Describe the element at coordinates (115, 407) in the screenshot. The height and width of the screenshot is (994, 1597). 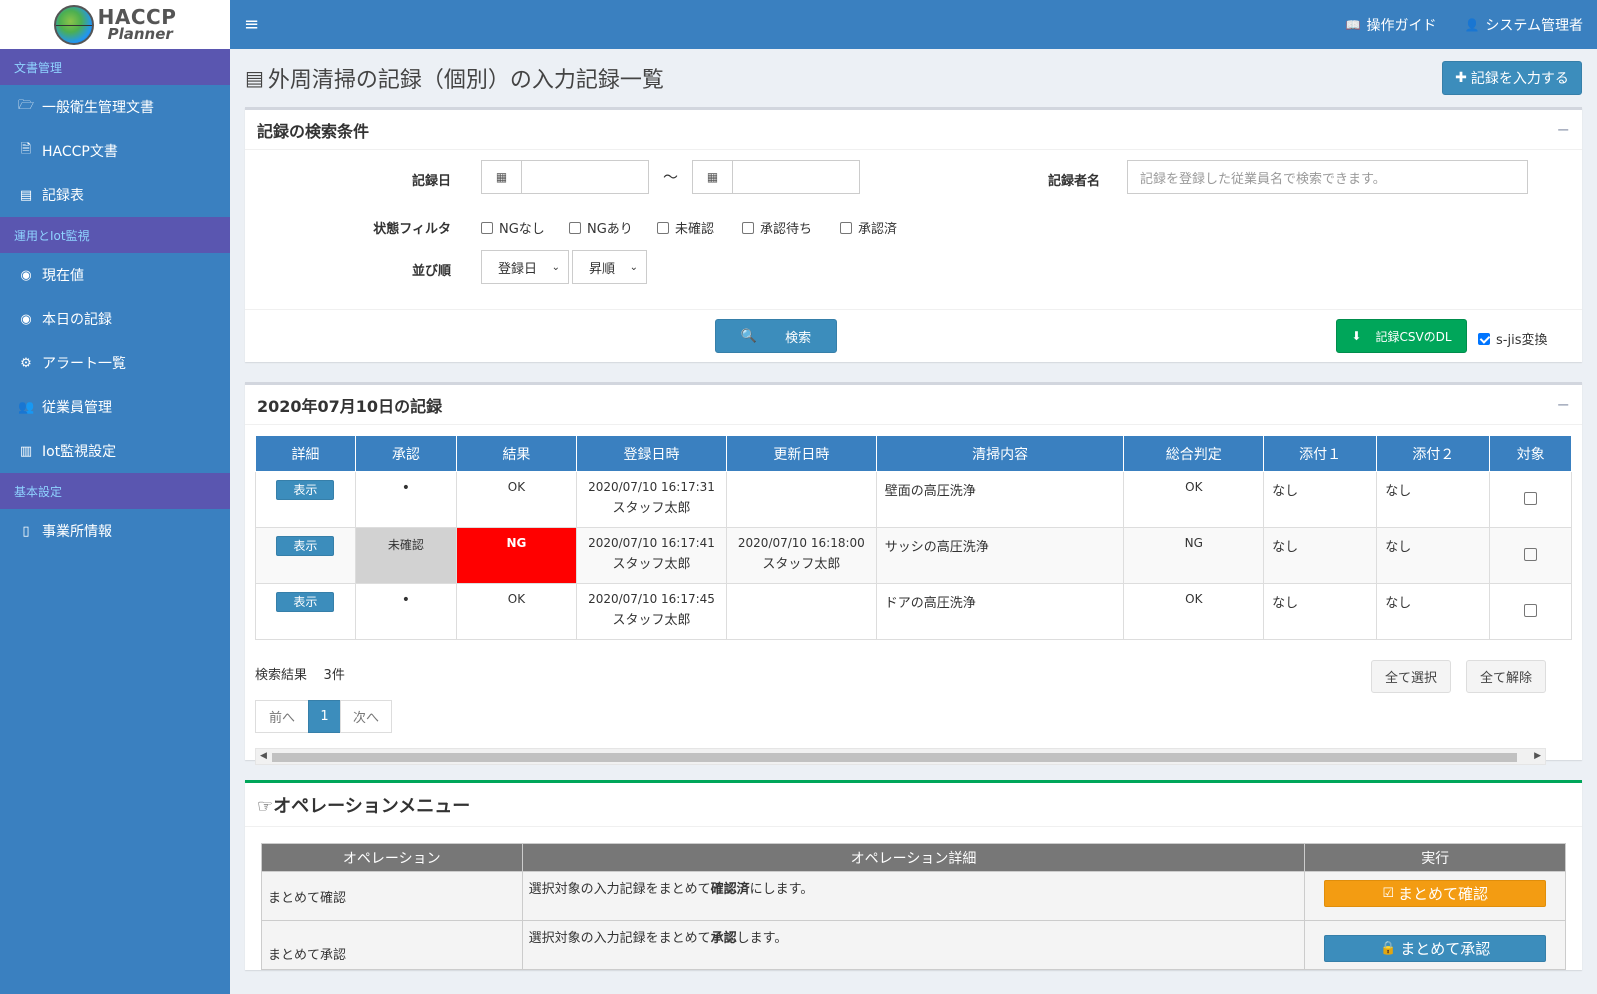
I see `sidebar-item-employees: 👥 従業員管理` at that location.